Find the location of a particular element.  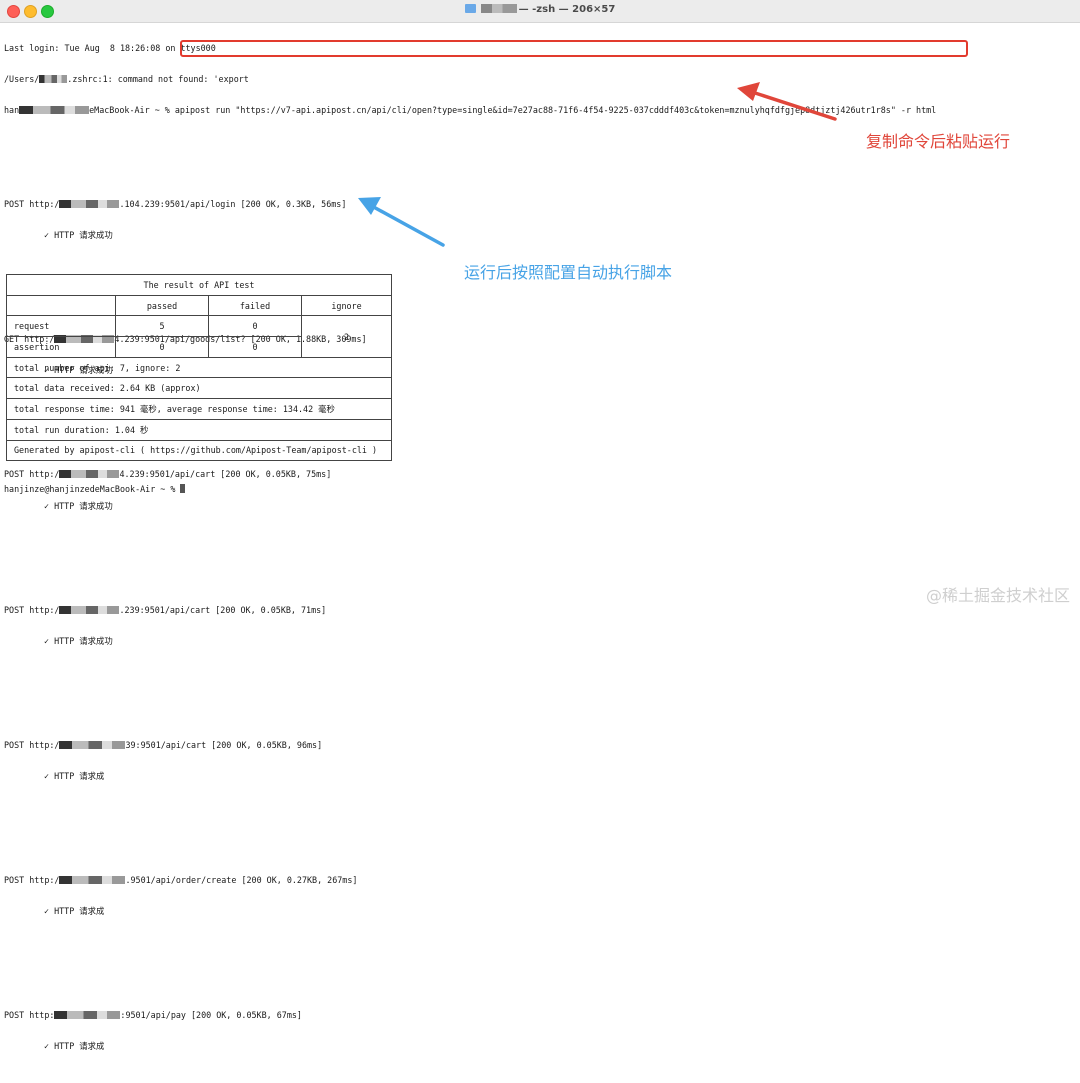

watermark: @稀土掘金技术社区 is located at coordinates (997, 595).